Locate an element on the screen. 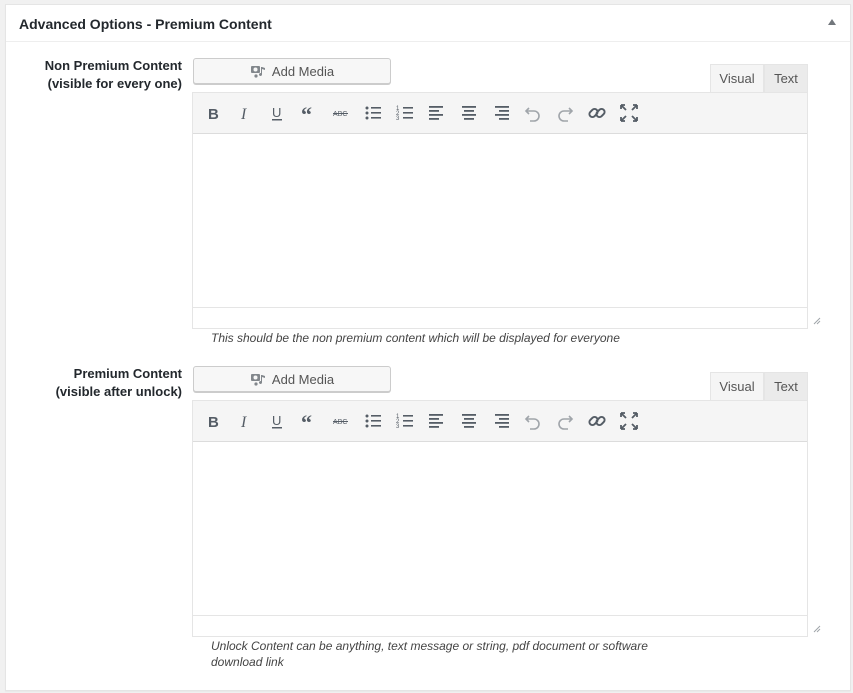  svg-text: I is located at coordinates (243, 114).